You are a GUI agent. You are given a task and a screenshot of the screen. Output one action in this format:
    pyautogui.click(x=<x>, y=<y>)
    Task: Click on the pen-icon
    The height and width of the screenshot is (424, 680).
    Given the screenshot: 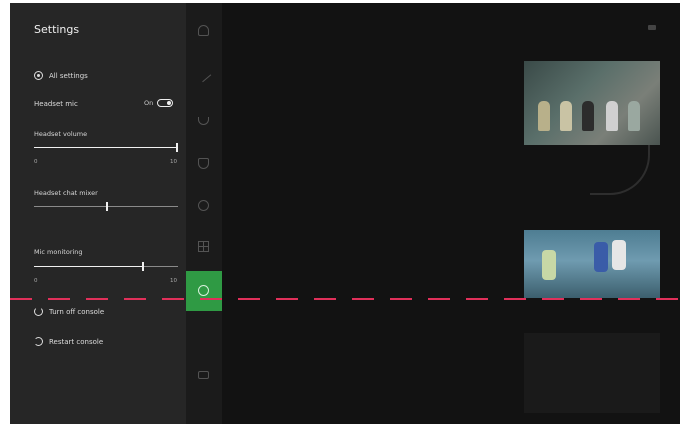 What is the action you would take?
    pyautogui.click(x=203, y=74)
    